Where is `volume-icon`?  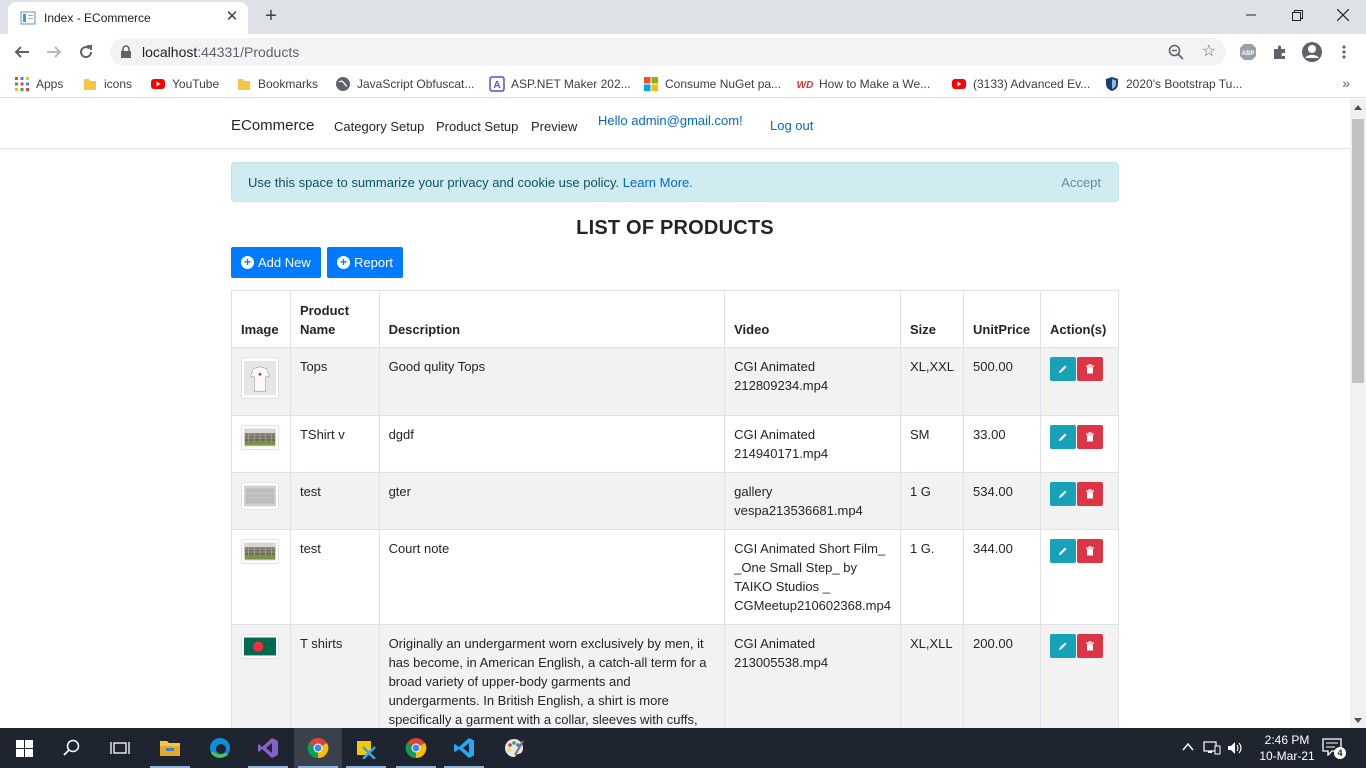 volume-icon is located at coordinates (1236, 748).